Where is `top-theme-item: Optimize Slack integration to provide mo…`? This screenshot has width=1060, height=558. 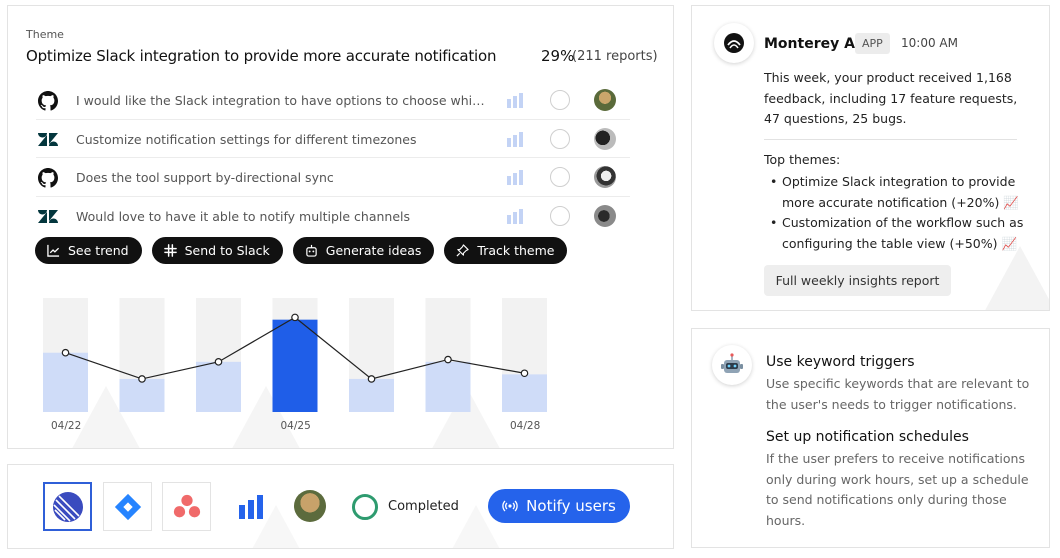 top-theme-item: Optimize Slack integration to provide mo… is located at coordinates (902, 192).